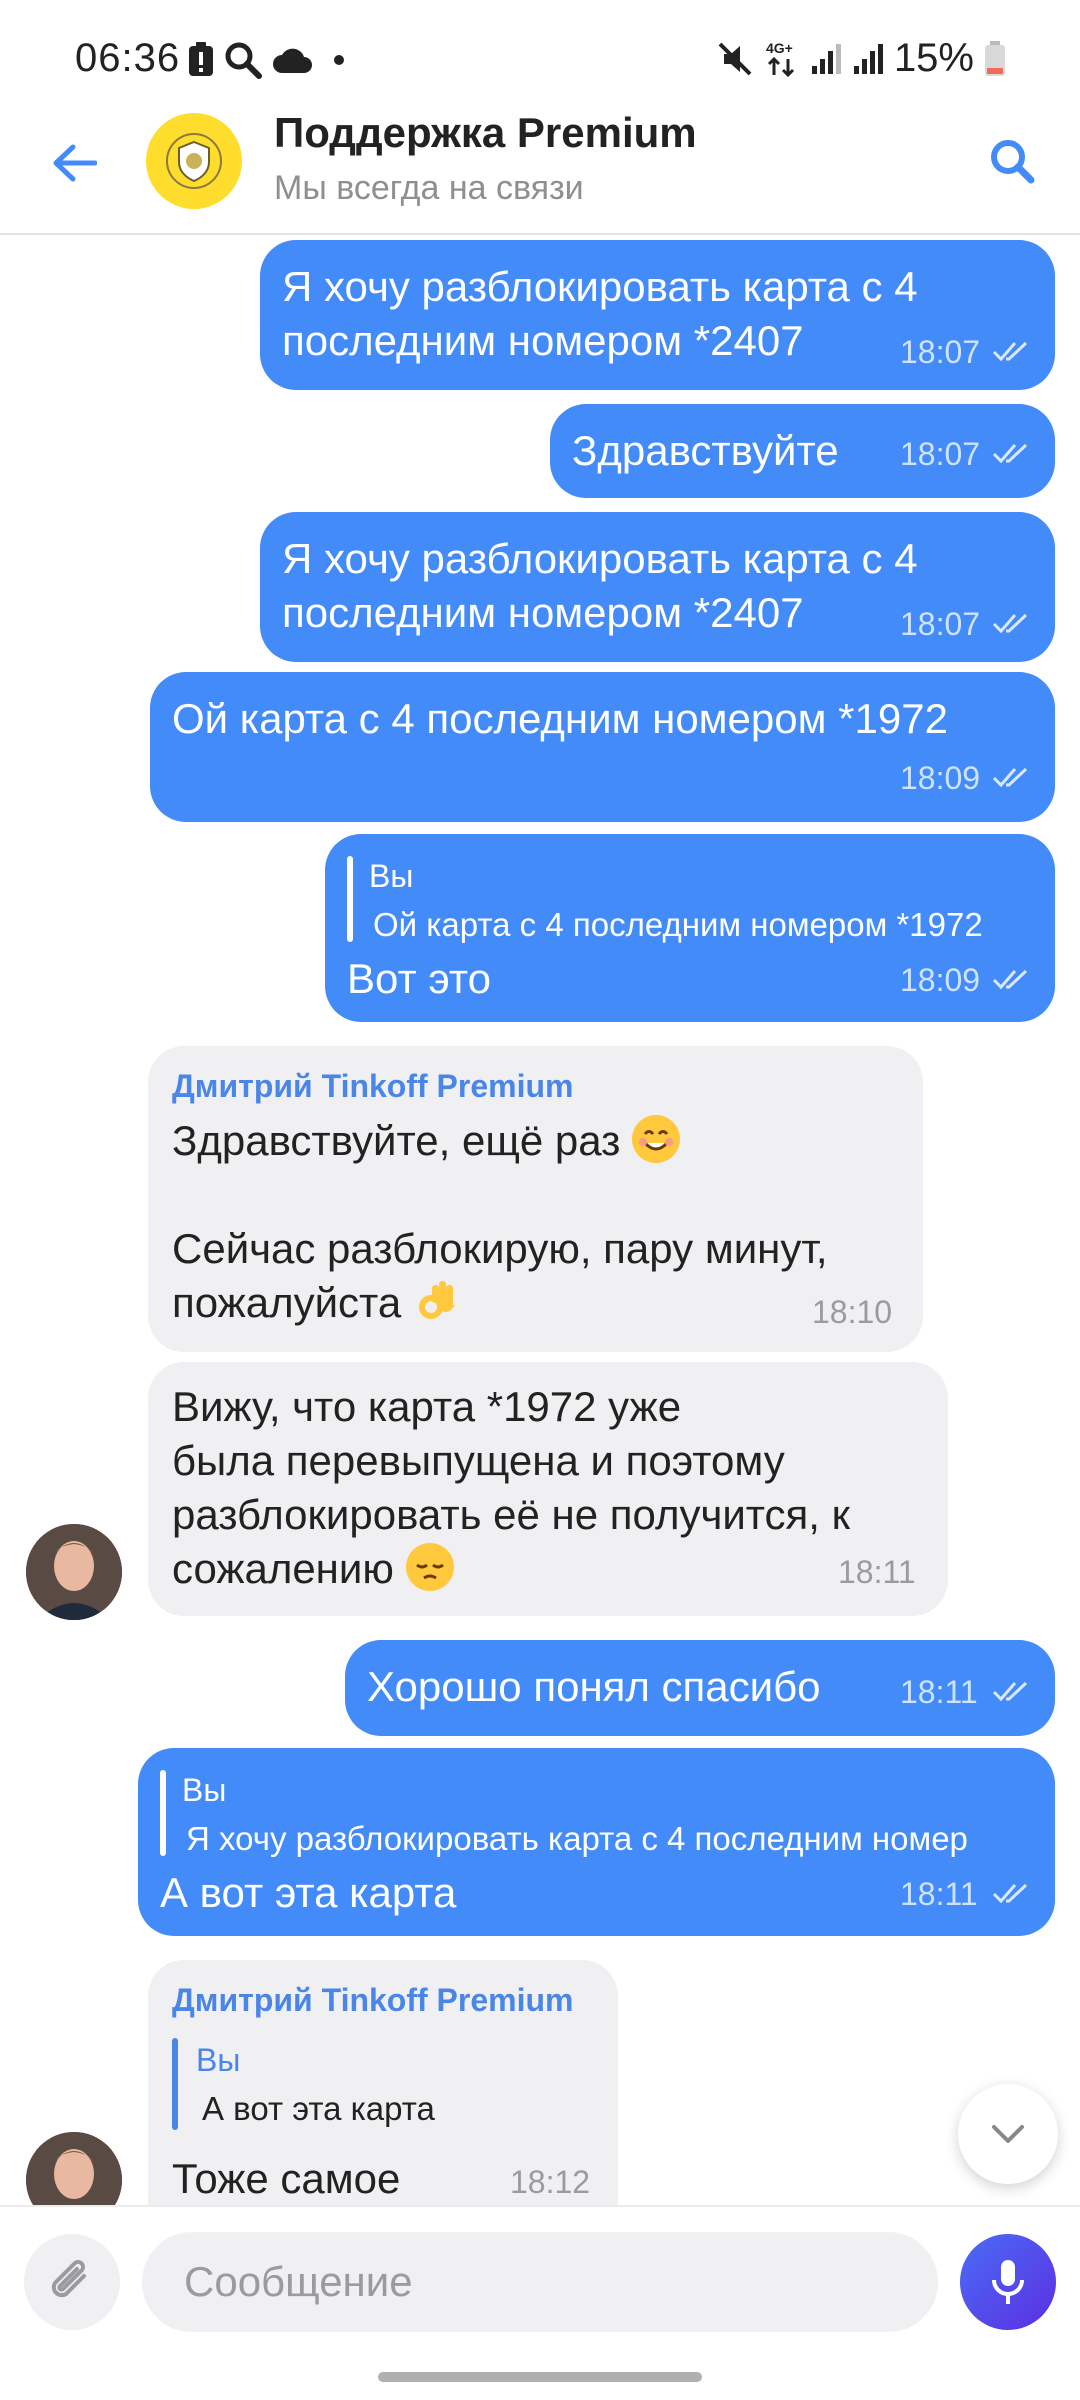 The height and width of the screenshot is (2400, 1080). I want to click on message-text: Сейчас разблокирую, пару минут,, so click(500, 1248).